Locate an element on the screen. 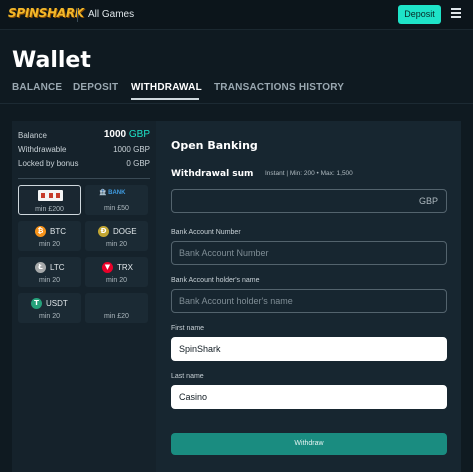 Image resolution: width=473 pixels, height=472 pixels. locked-row: Locked by bonus 0 GBP is located at coordinates (84, 163).